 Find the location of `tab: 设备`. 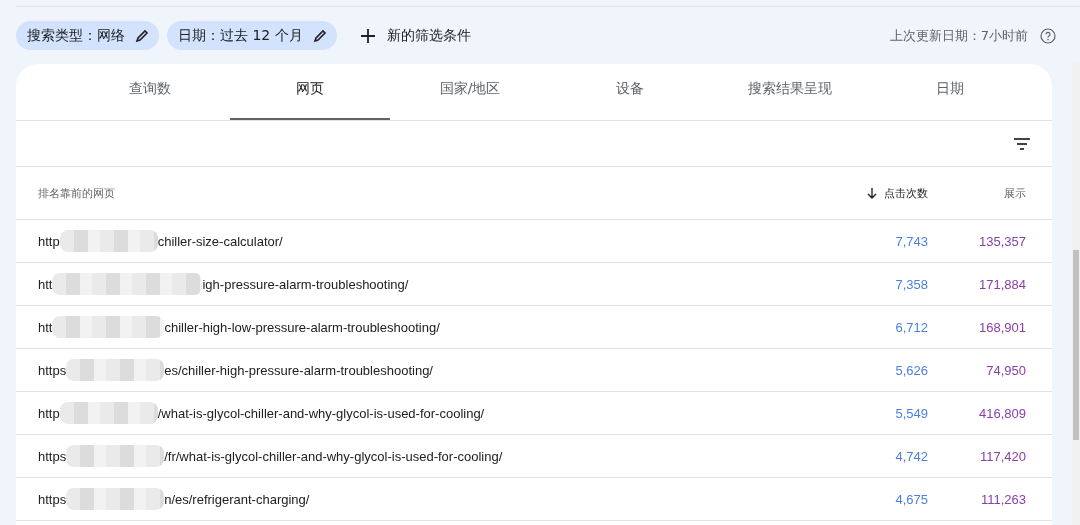

tab: 设备 is located at coordinates (630, 92).